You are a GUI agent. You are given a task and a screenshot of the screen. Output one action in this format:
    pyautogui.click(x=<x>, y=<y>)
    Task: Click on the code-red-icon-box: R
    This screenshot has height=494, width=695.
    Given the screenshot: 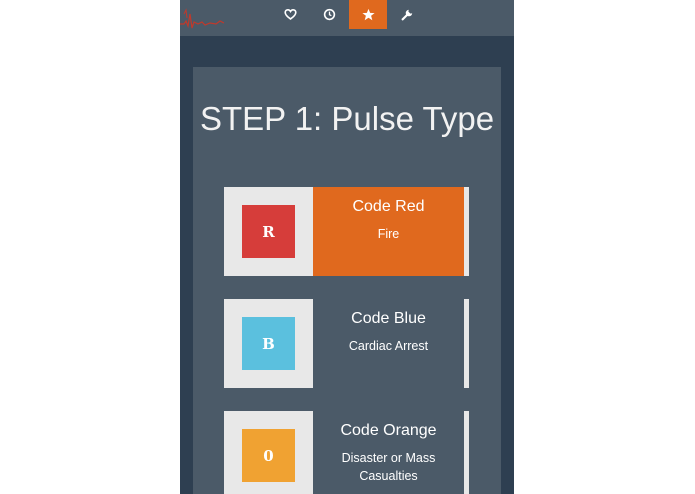 What is the action you would take?
    pyautogui.click(x=268, y=231)
    